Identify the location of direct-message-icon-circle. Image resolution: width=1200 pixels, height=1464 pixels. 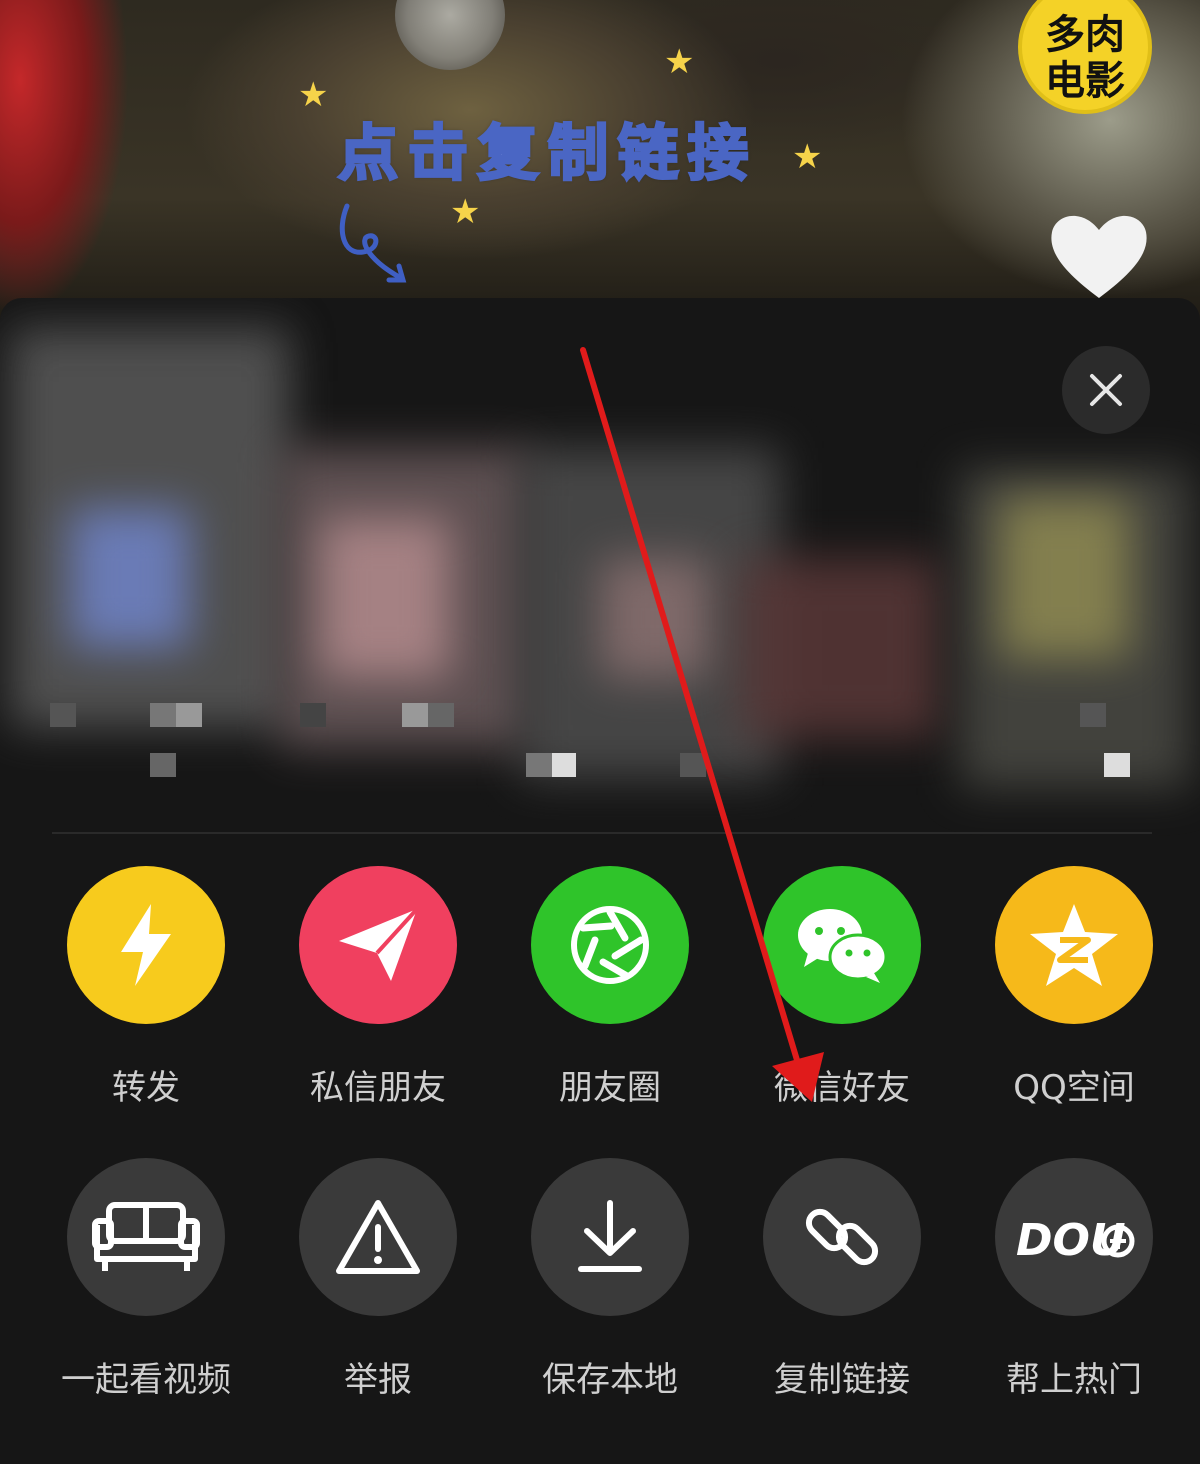
(378, 945).